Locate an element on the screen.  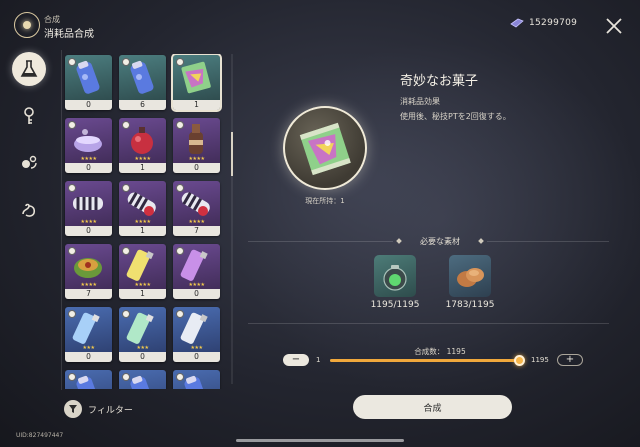
grid-scroll-thumb is located at coordinates (232, 154).